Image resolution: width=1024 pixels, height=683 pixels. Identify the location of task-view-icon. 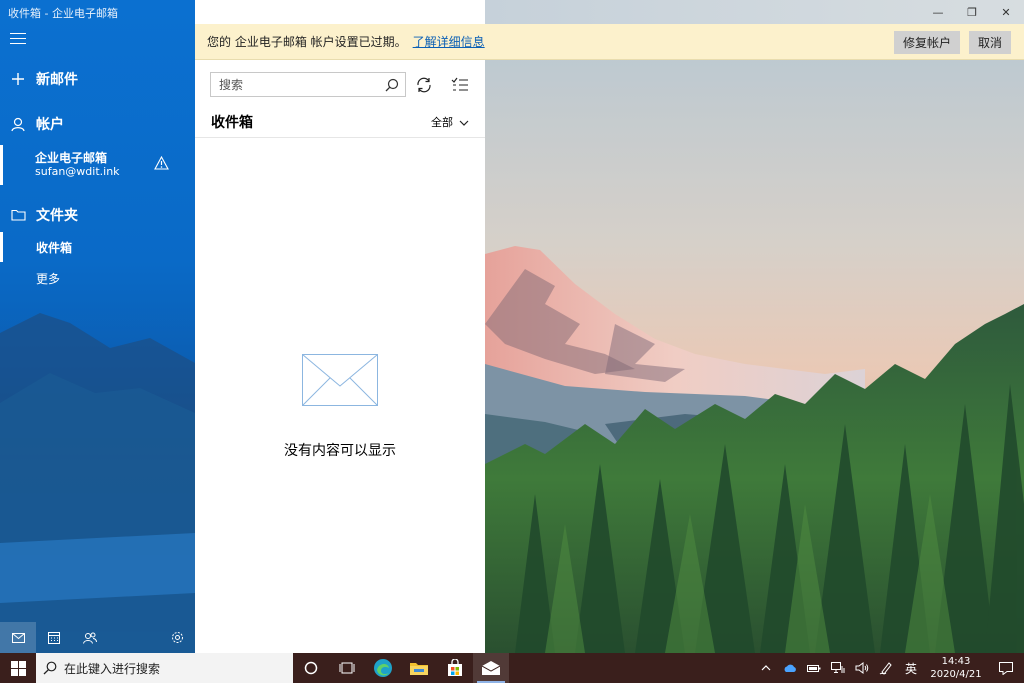
(347, 668).